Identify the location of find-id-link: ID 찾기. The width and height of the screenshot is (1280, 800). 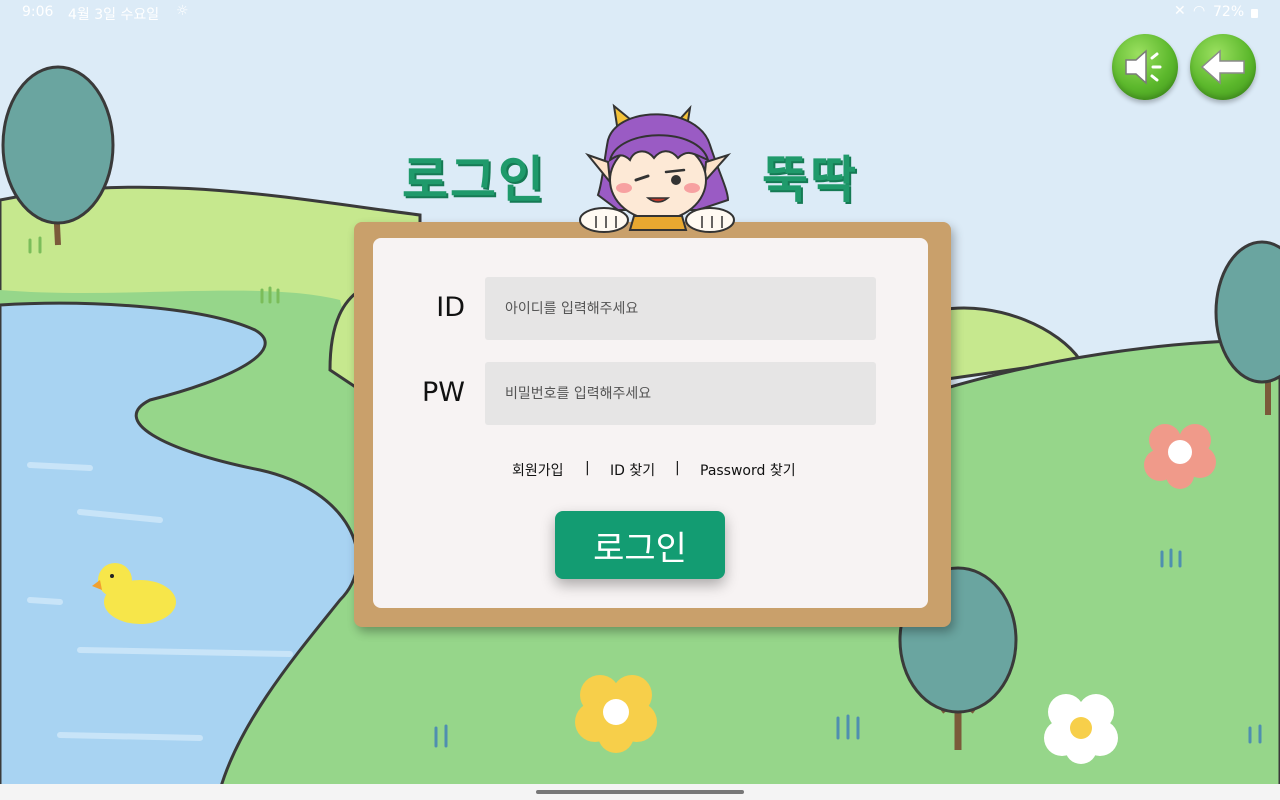
(632, 470).